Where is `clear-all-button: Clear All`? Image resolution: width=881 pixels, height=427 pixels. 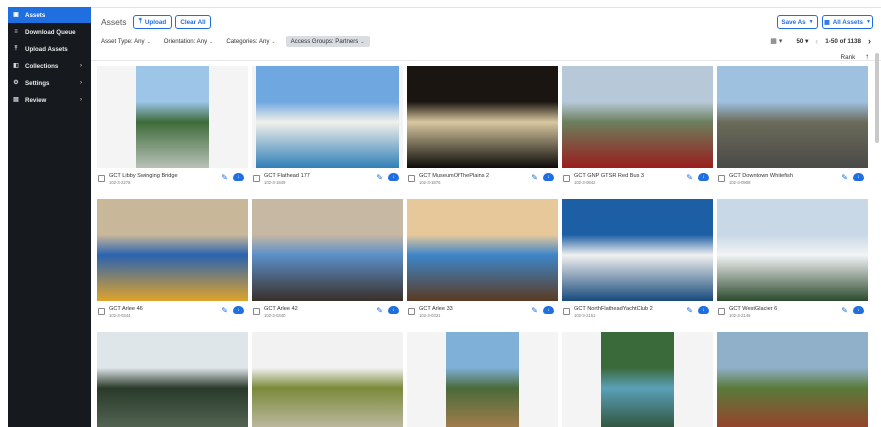
clear-all-button: Clear All is located at coordinates (193, 22).